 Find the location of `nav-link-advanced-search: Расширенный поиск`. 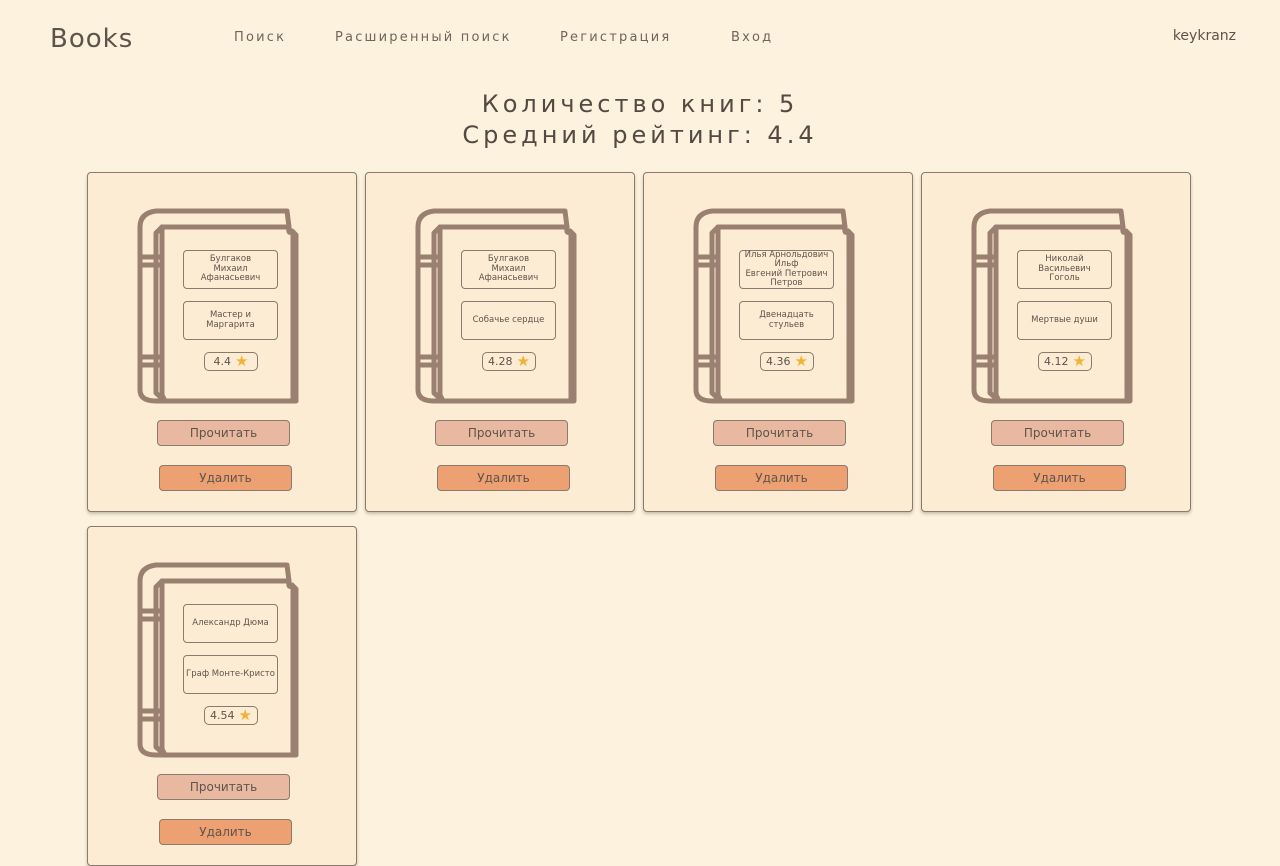

nav-link-advanced-search: Расширенный поиск is located at coordinates (423, 37).